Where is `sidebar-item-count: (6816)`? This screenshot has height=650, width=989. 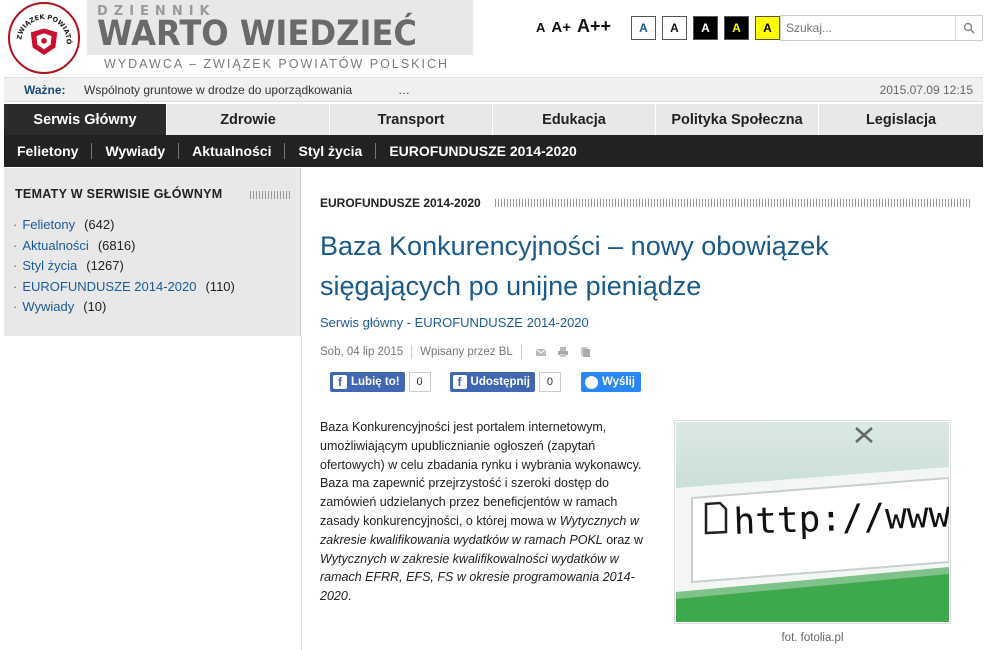 sidebar-item-count: (6816) is located at coordinates (116, 245).